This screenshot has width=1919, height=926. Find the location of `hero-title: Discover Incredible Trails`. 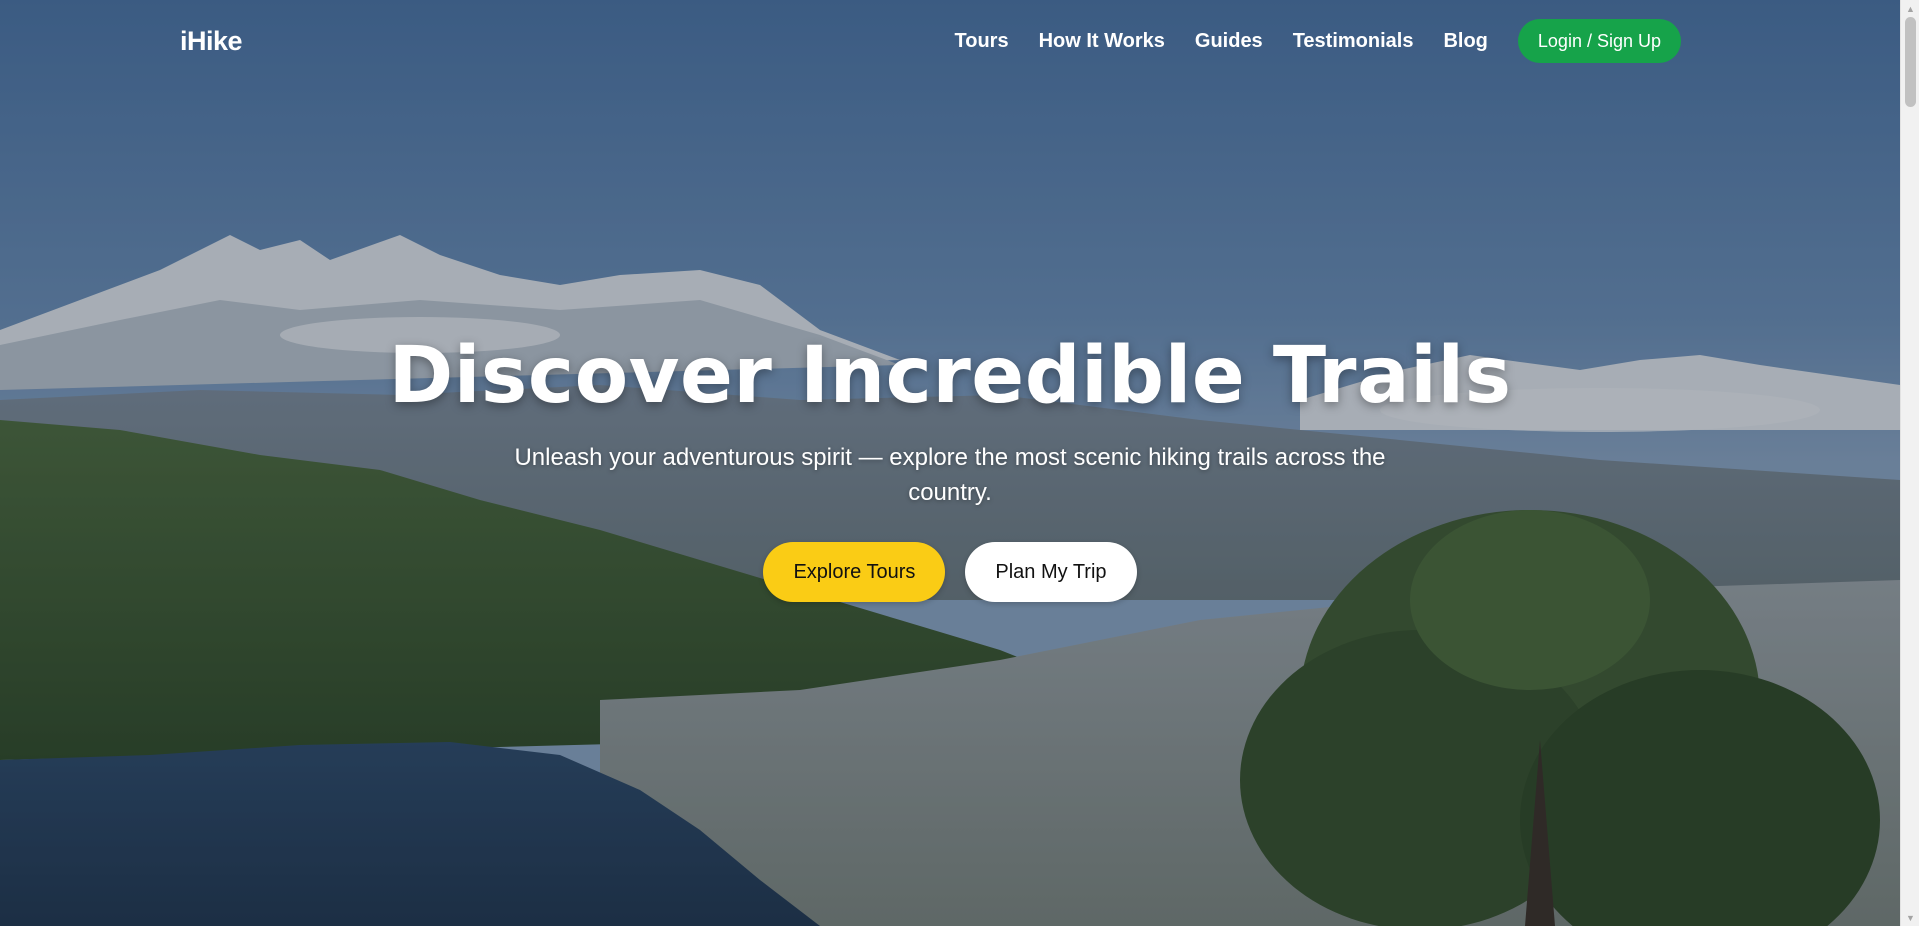

hero-title: Discover Incredible Trails is located at coordinates (950, 376).